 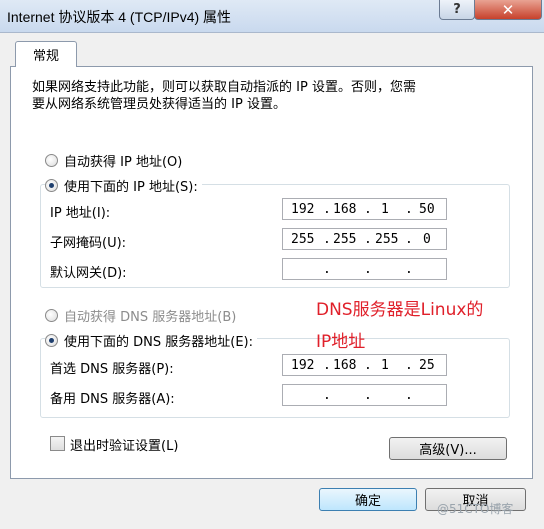 I want to click on auto-ip-radio, so click(x=51, y=160).